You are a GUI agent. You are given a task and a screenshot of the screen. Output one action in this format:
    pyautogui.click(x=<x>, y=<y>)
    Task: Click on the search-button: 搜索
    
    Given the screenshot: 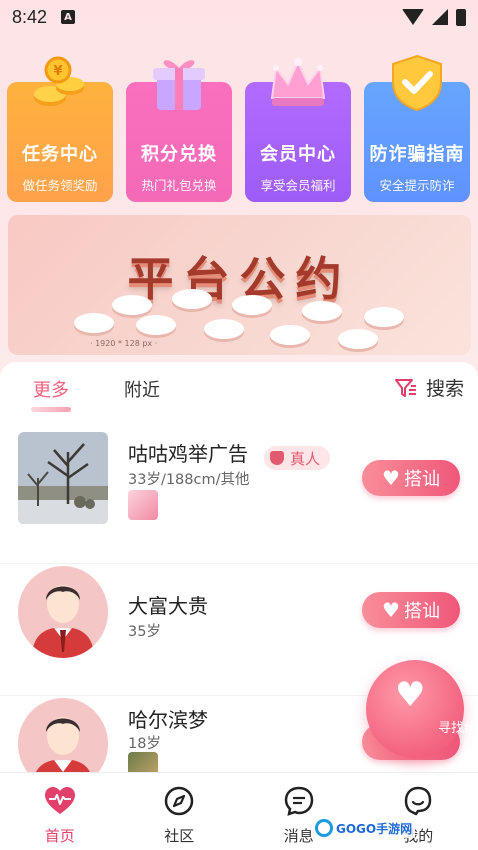 What is the action you would take?
    pyautogui.click(x=429, y=387)
    